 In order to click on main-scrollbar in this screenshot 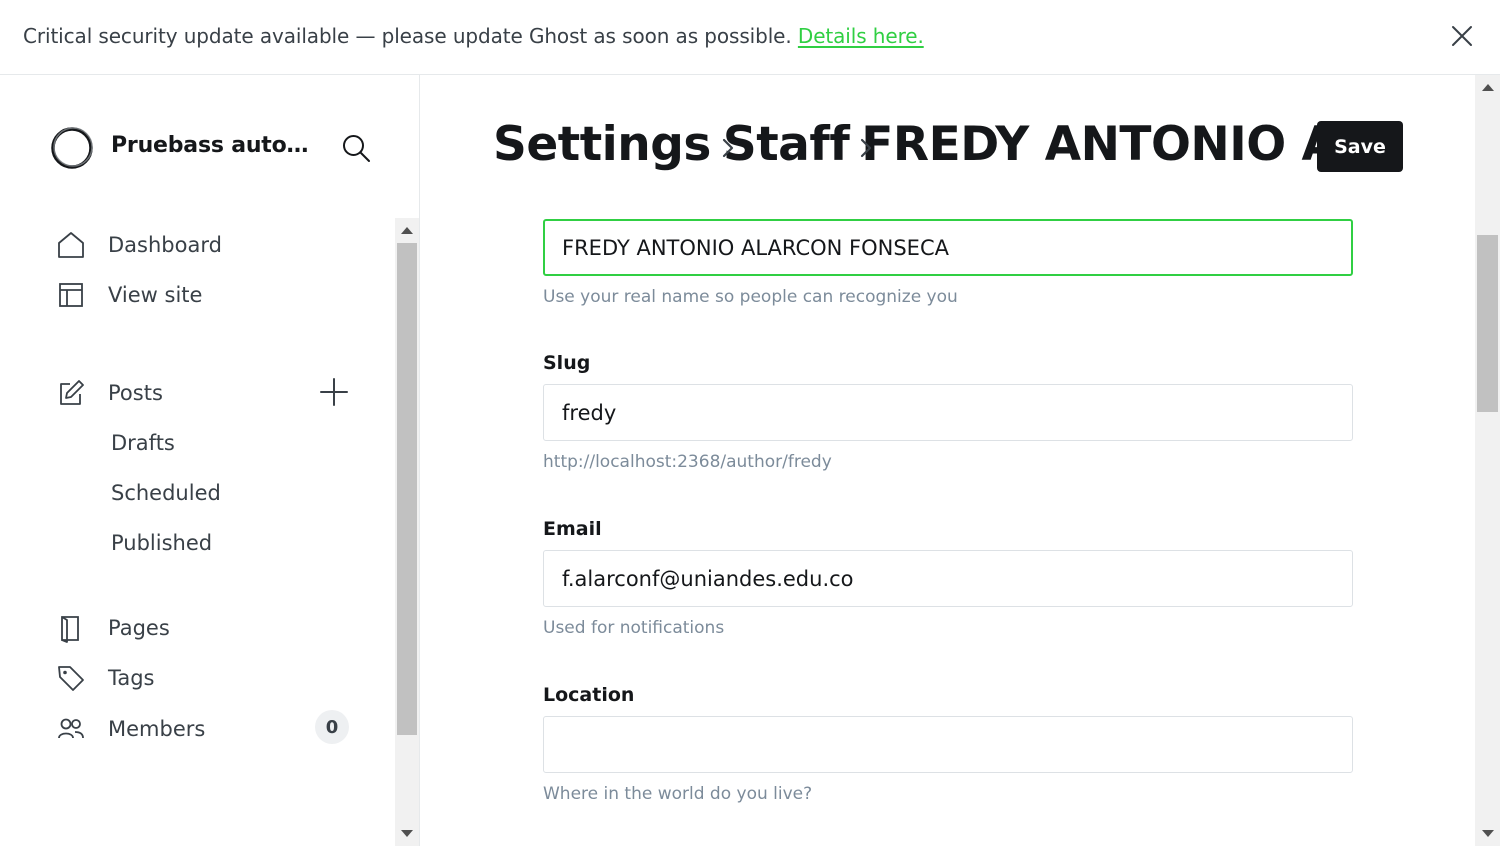, I will do `click(1487, 460)`.